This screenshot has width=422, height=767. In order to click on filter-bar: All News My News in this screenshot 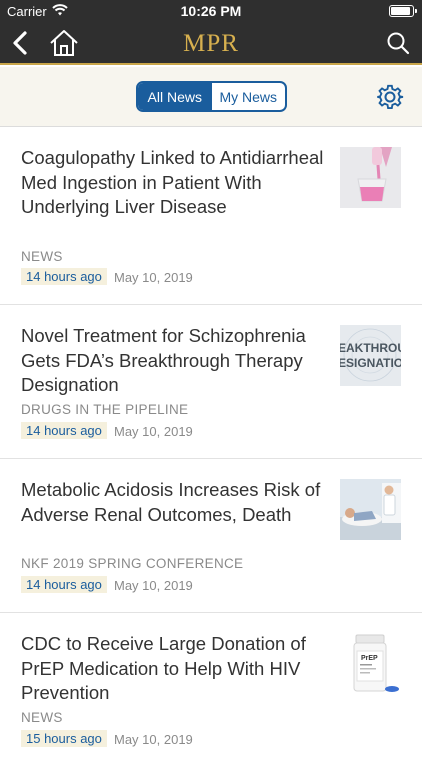, I will do `click(211, 97)`.